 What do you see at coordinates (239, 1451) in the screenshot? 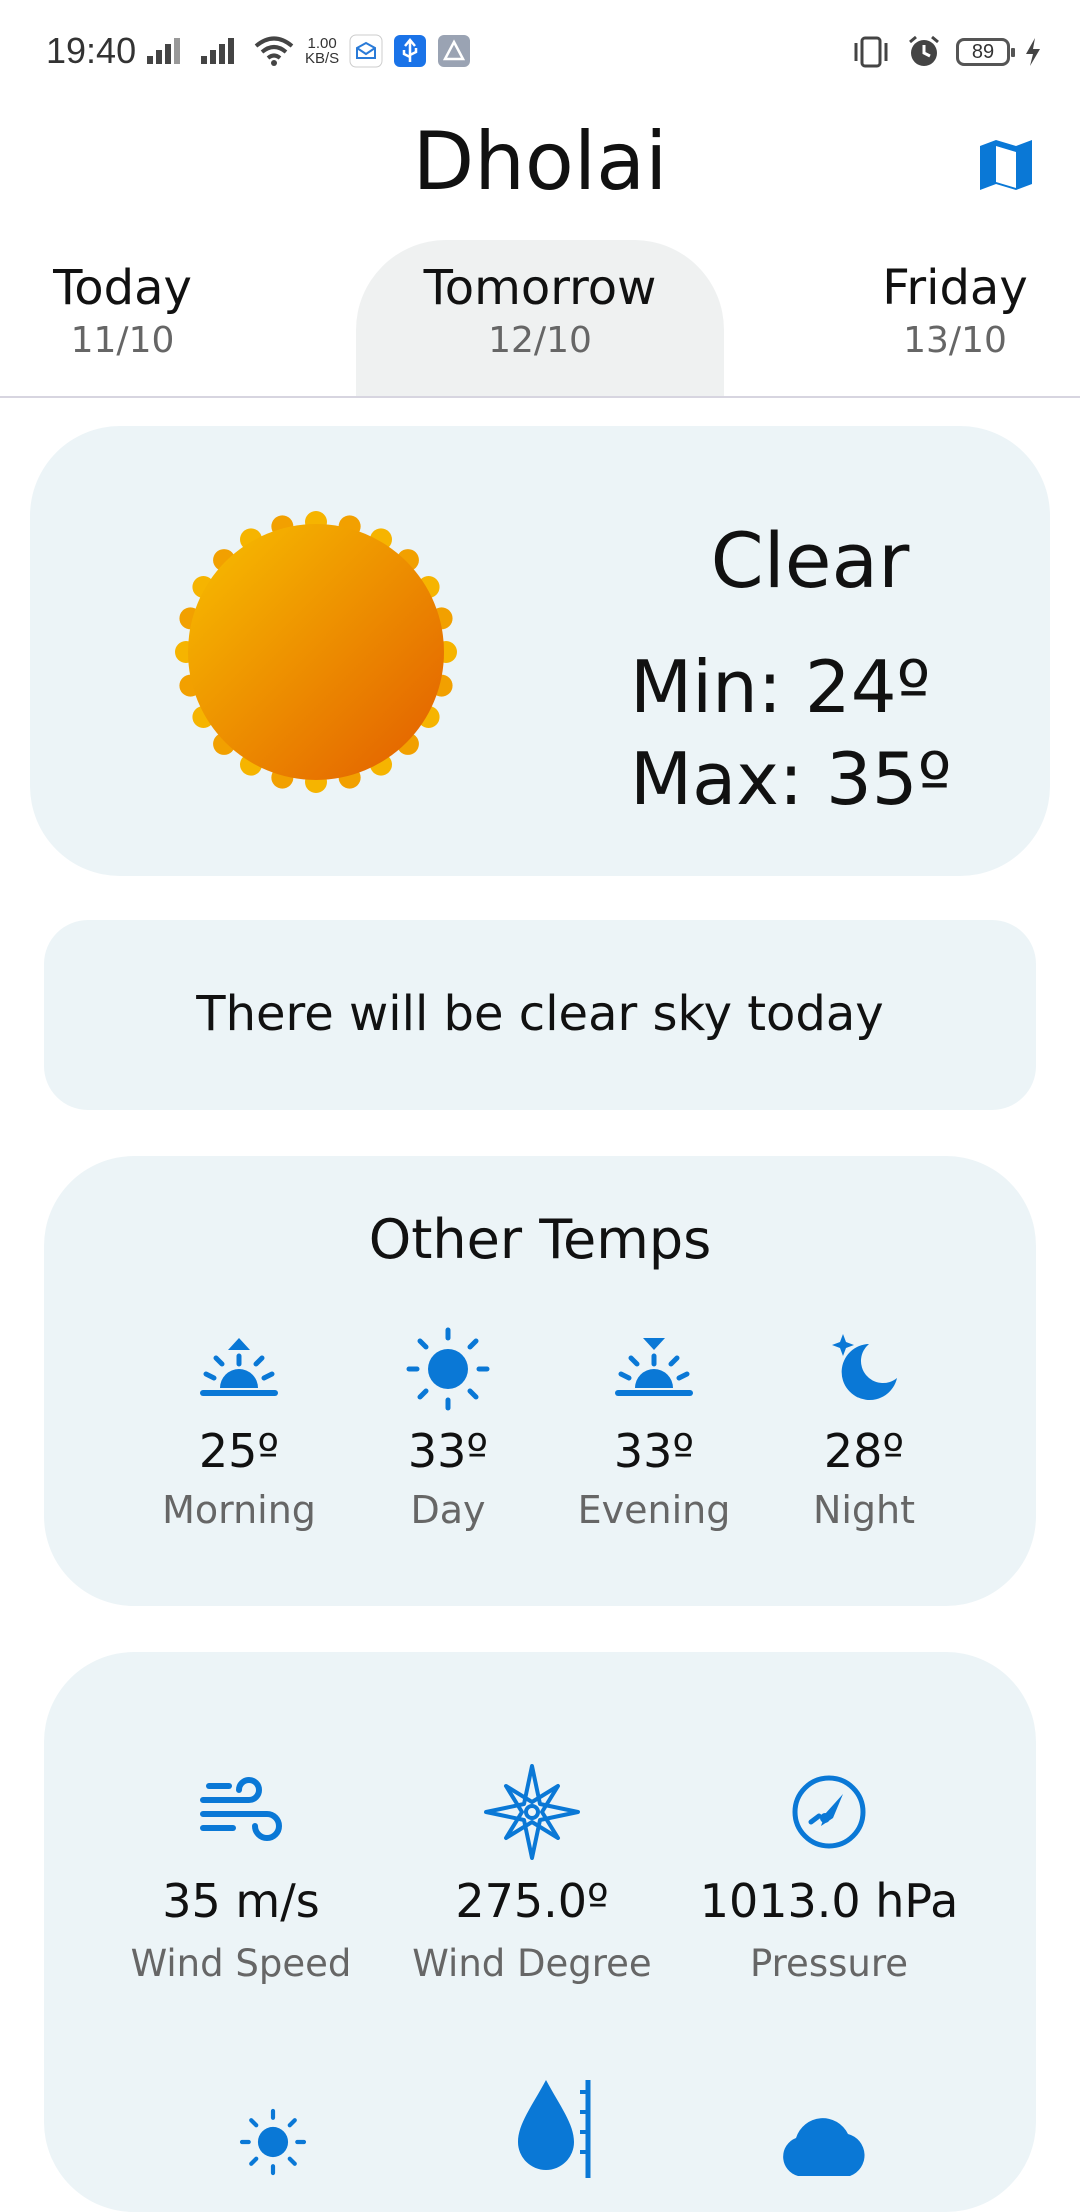
I see `temp-value: 25º` at bounding box center [239, 1451].